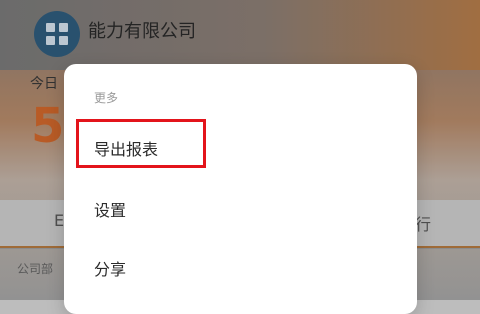  I want to click on share-item: 分享, so click(110, 268).